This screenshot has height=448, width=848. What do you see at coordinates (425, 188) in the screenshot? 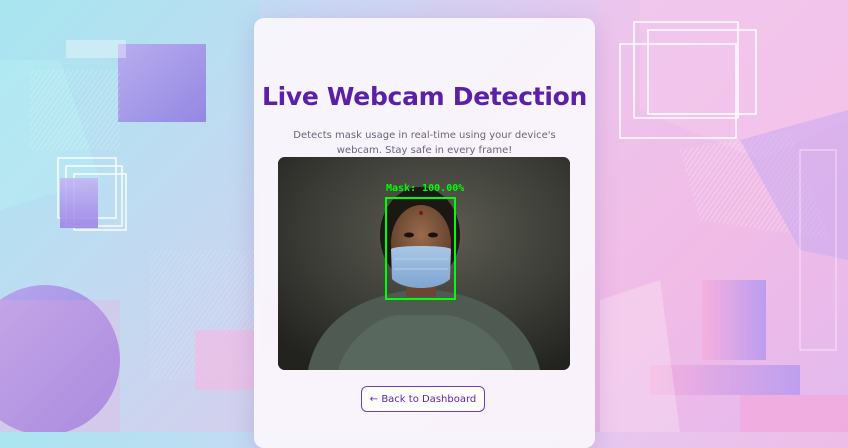
I see `detection-label: Mask: 100.00%` at bounding box center [425, 188].